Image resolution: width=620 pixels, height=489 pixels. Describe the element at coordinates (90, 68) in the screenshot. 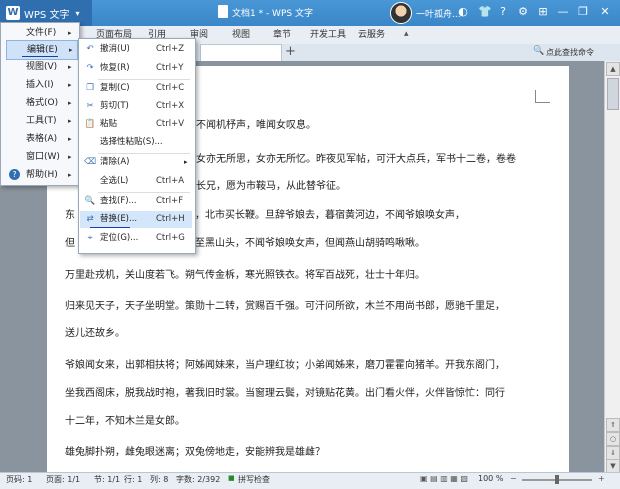

I see `redo-icon: ↷` at that location.